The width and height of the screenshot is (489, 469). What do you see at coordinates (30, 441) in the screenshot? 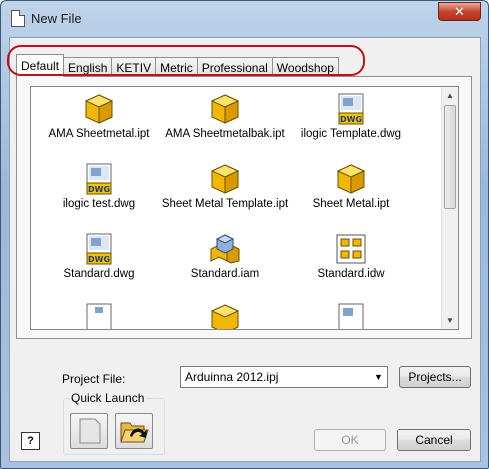
I see `help-button: ?` at bounding box center [30, 441].